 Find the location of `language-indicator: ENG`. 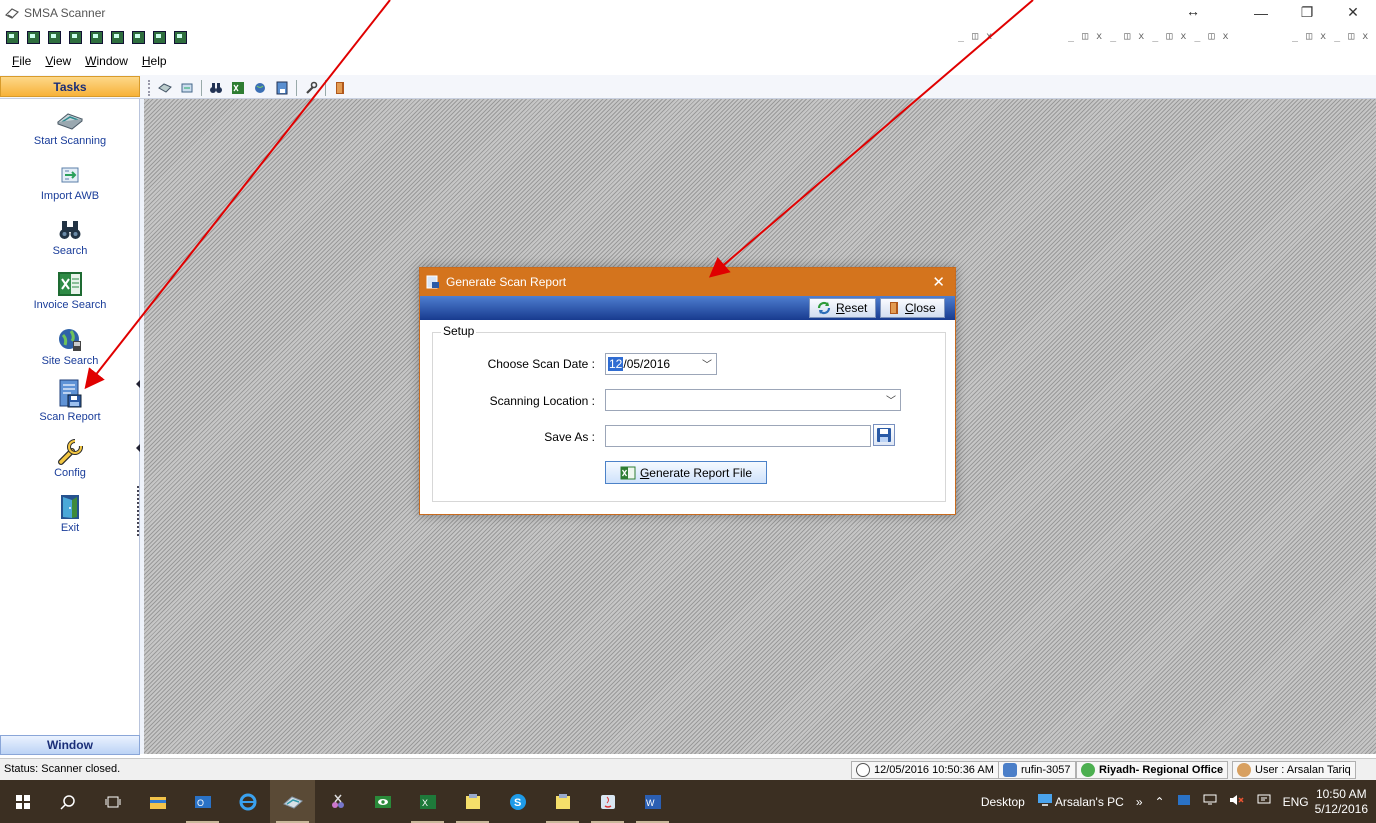

language-indicator: ENG is located at coordinates (1296, 802).